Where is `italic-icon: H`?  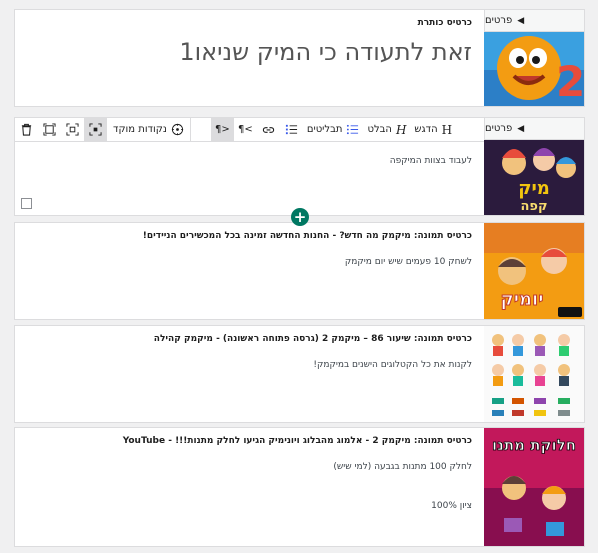 italic-icon: H is located at coordinates (401, 129).